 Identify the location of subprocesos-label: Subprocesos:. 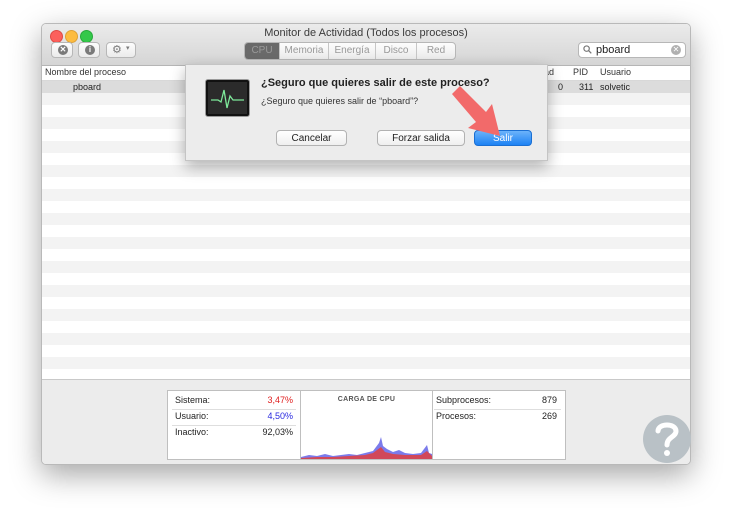
(464, 400).